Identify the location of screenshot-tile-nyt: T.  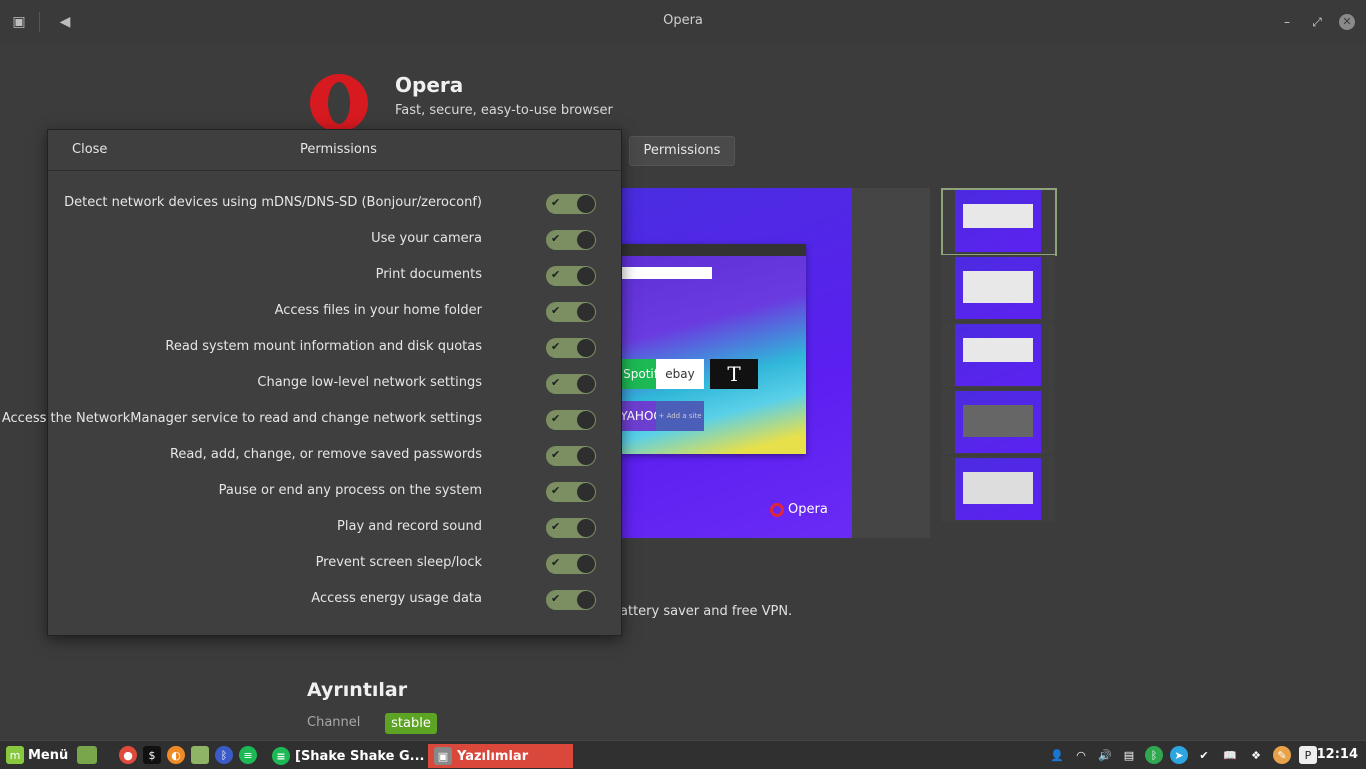
(734, 374).